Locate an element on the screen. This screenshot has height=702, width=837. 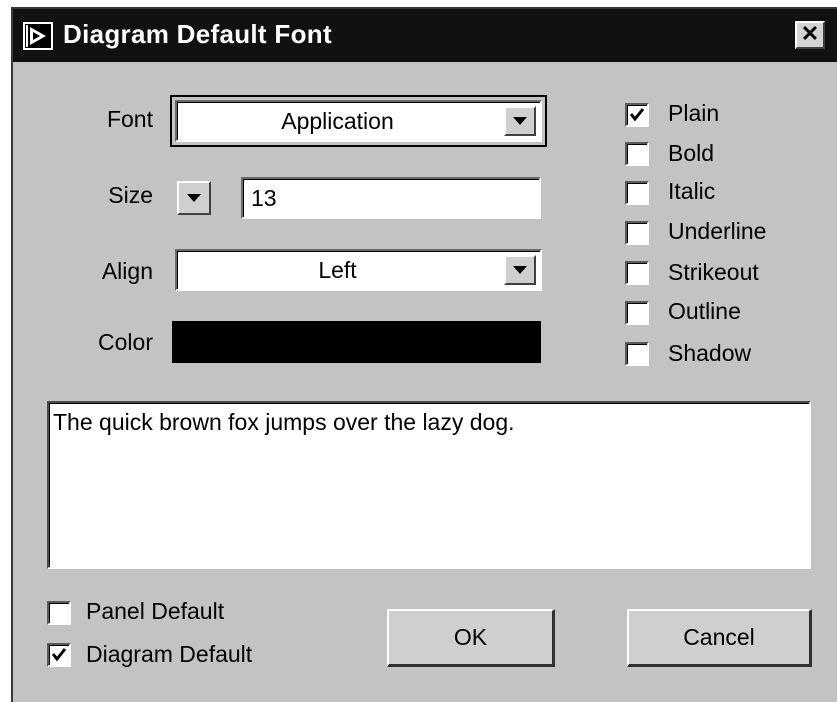
size-input: 13 is located at coordinates (391, 198).